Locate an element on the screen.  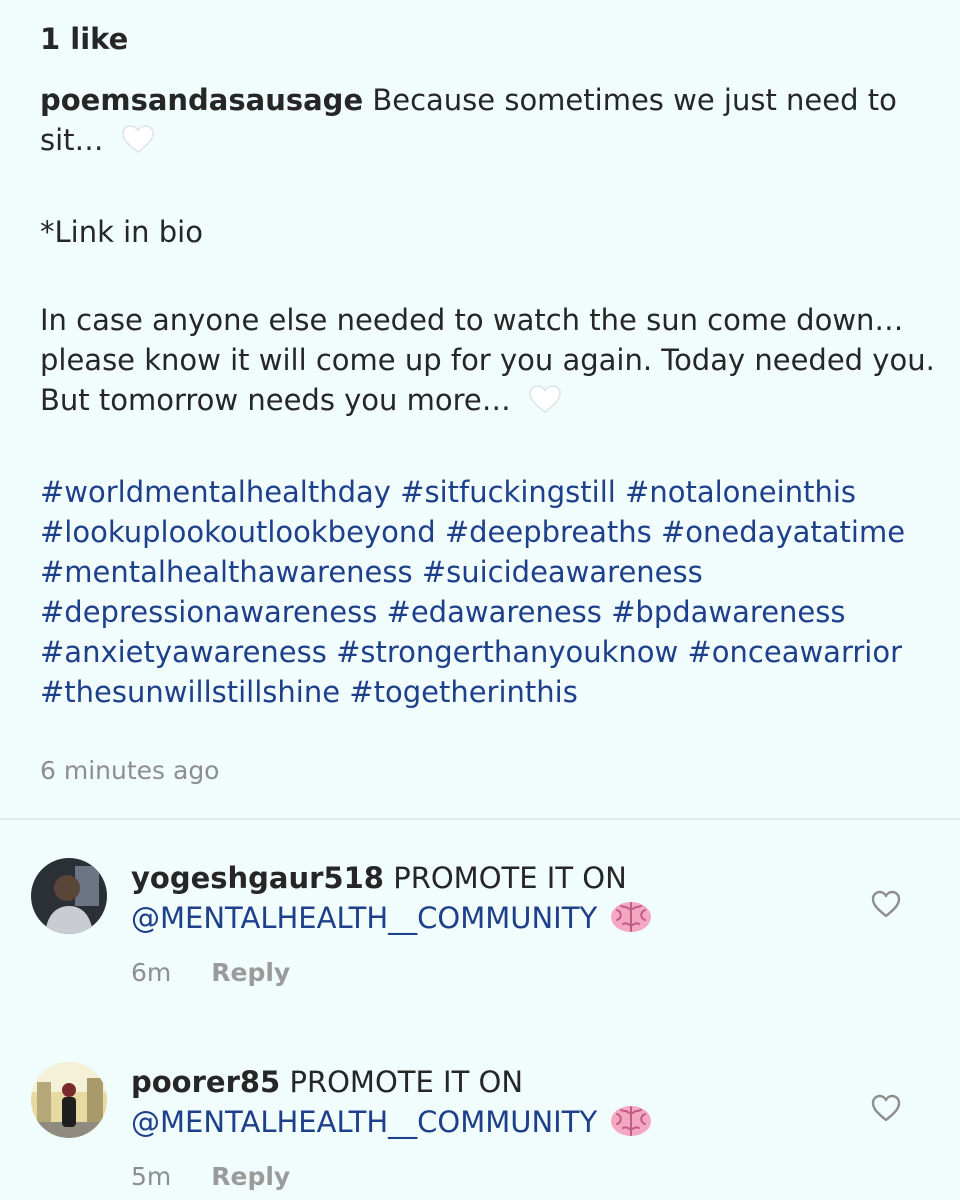
post-timestamp: 6 minutes ago is located at coordinates (130, 770).